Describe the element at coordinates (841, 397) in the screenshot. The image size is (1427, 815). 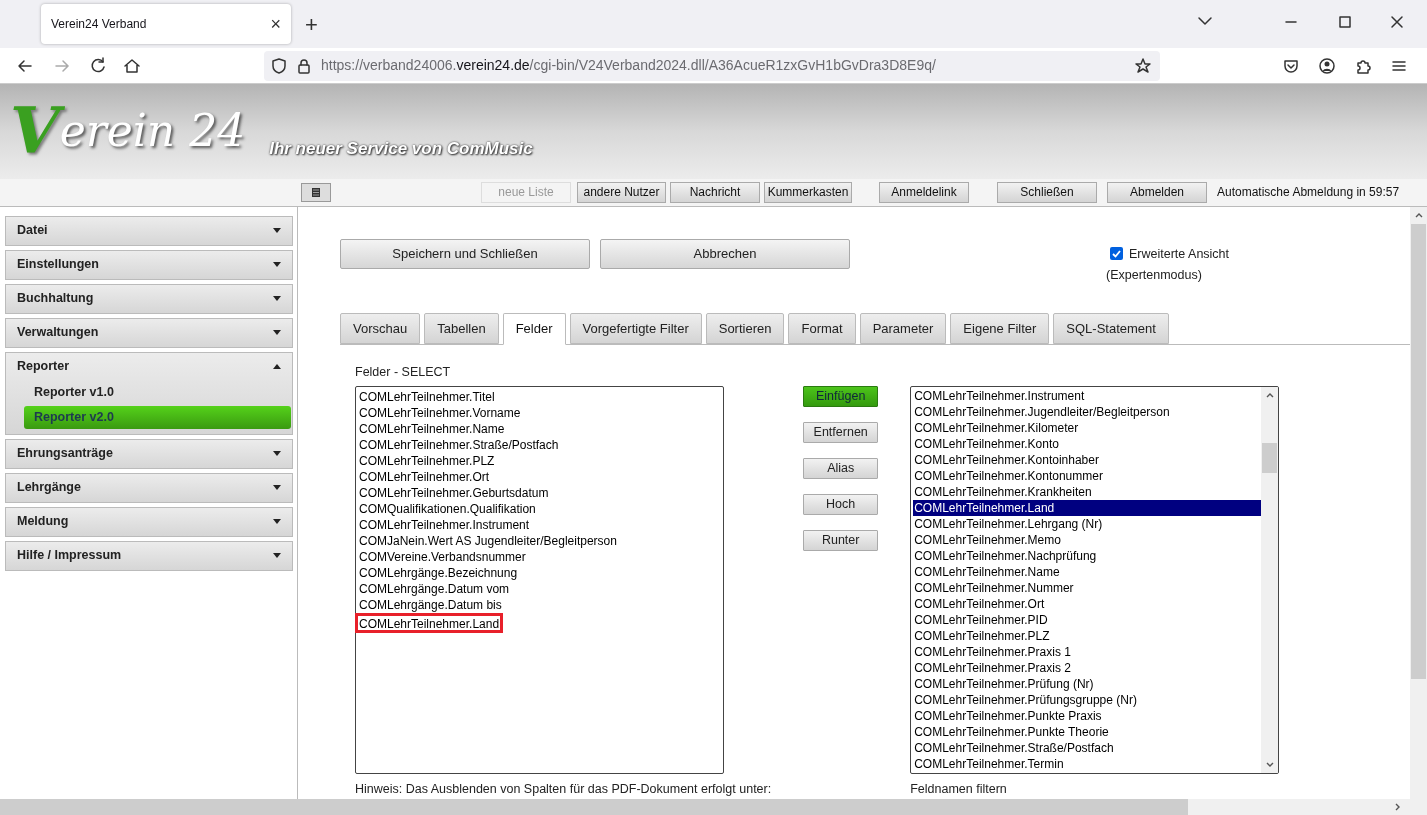
I see `field-button: Einfügen` at that location.